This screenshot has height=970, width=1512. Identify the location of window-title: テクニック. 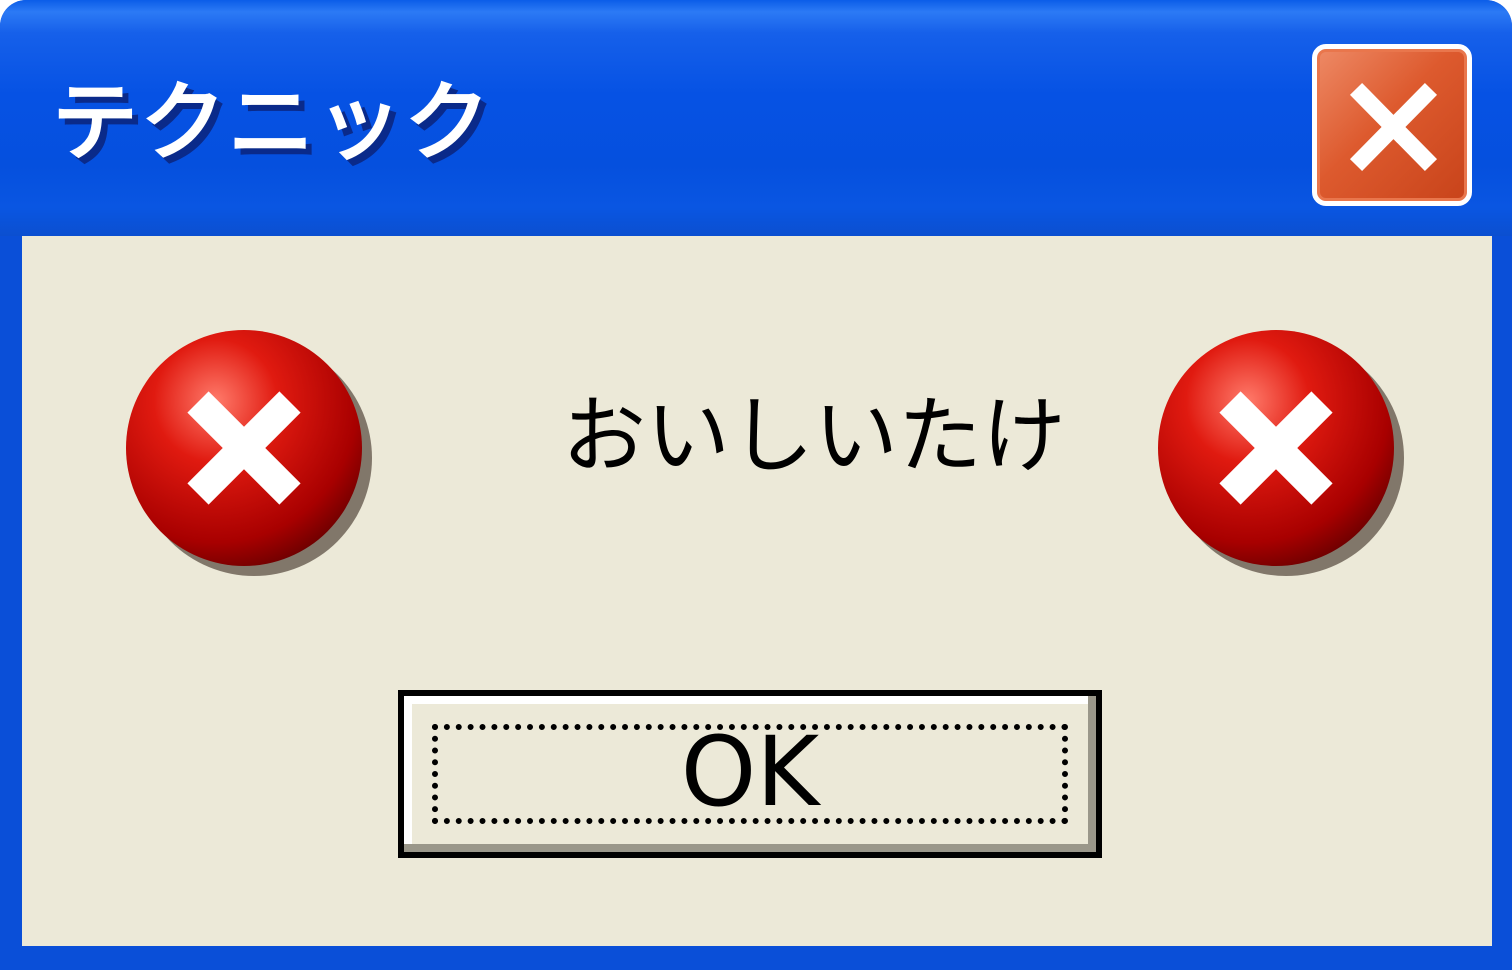
(272, 123).